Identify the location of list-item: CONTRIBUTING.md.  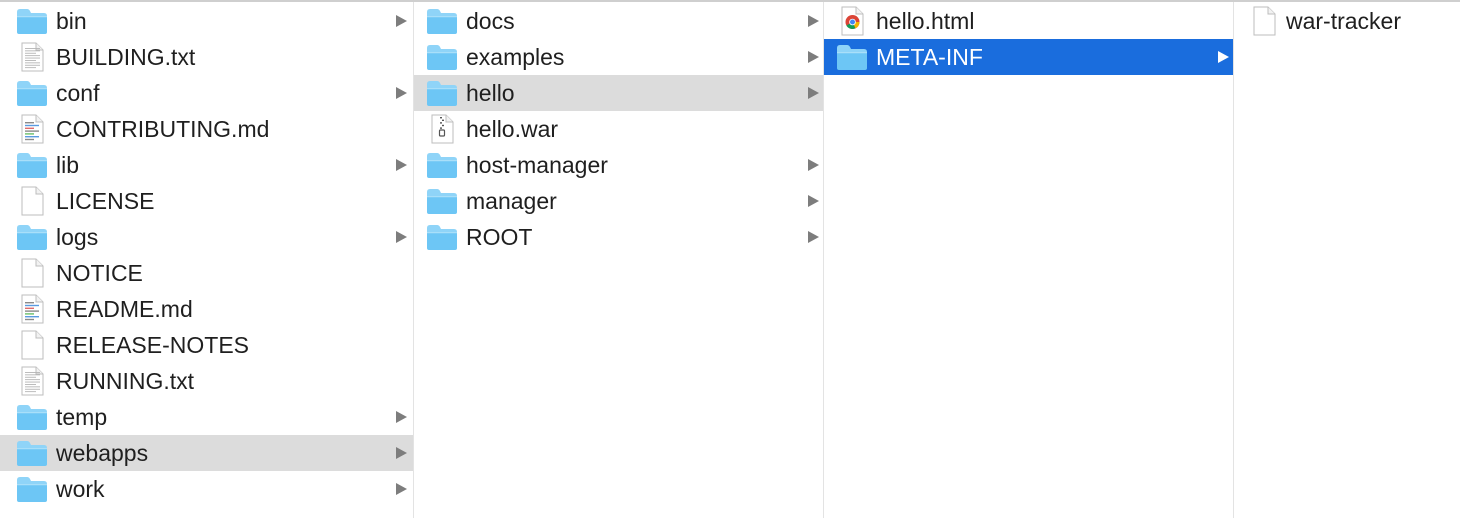
(206, 129).